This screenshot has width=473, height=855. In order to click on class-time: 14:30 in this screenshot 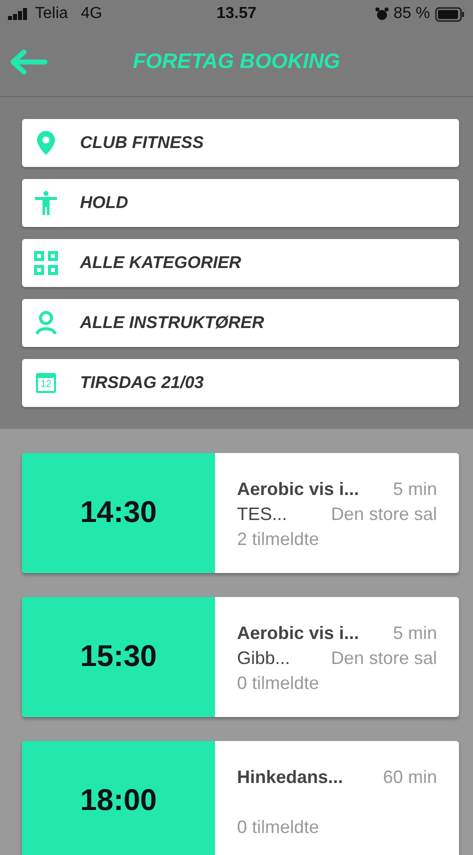, I will do `click(118, 513)`.